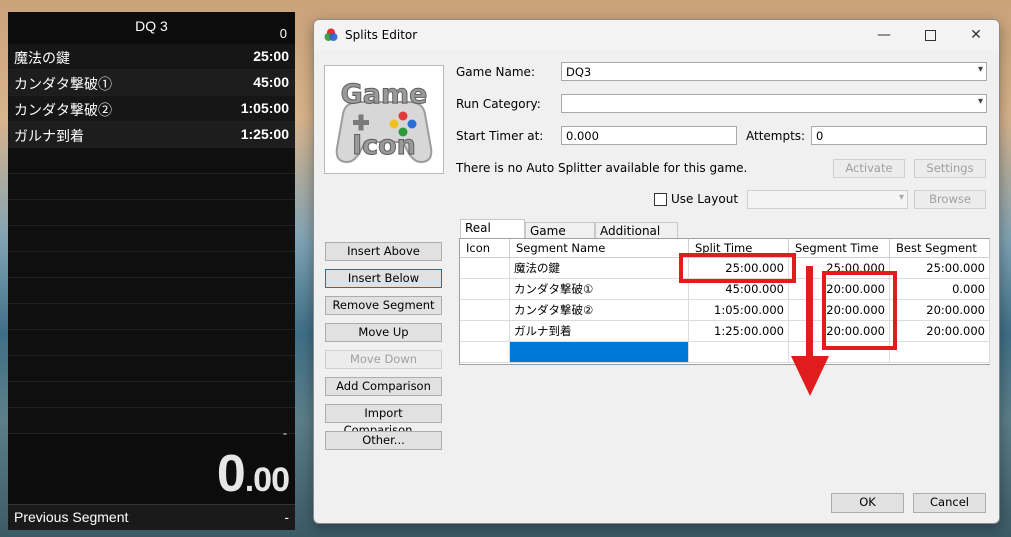  What do you see at coordinates (151, 83) in the screenshot?
I see `split-row: カンダタ撃破① 45:00` at bounding box center [151, 83].